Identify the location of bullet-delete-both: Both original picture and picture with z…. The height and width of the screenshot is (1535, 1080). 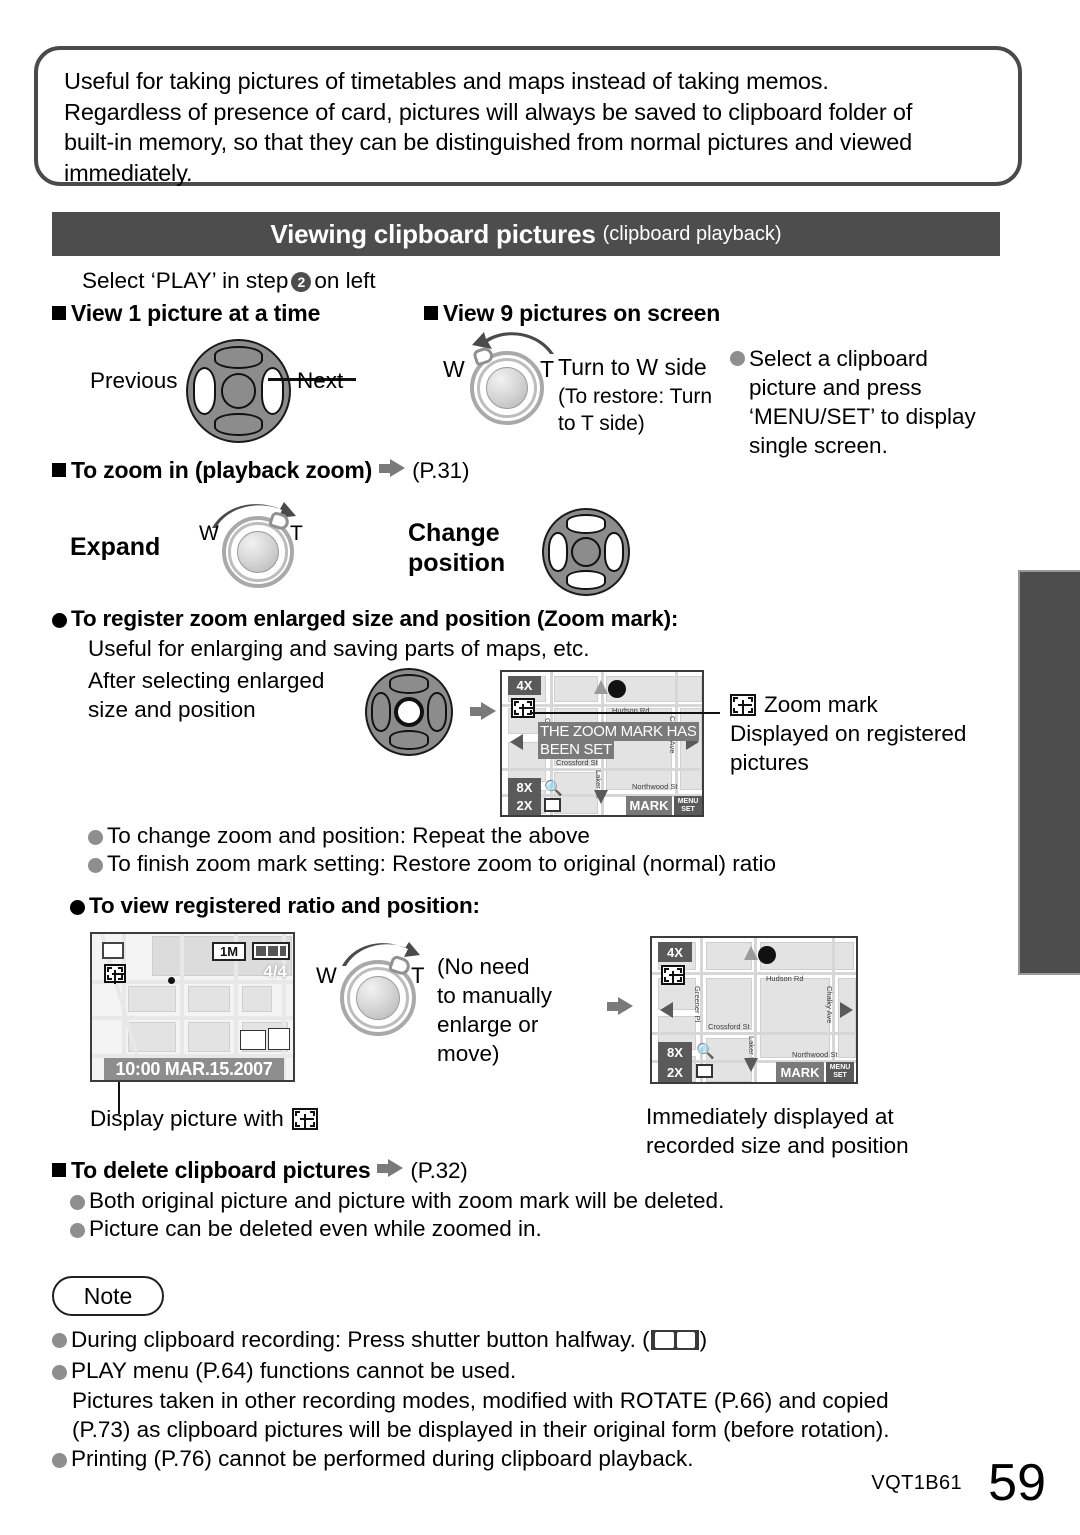
(397, 1201).